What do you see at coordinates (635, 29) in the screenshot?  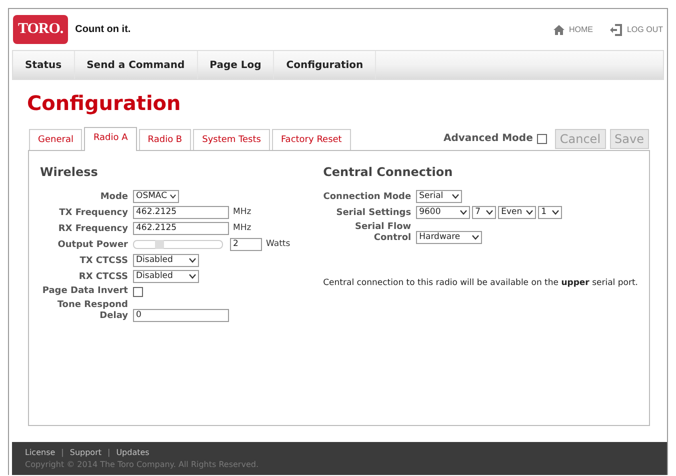 I see `logout-link: LOG OUT` at bounding box center [635, 29].